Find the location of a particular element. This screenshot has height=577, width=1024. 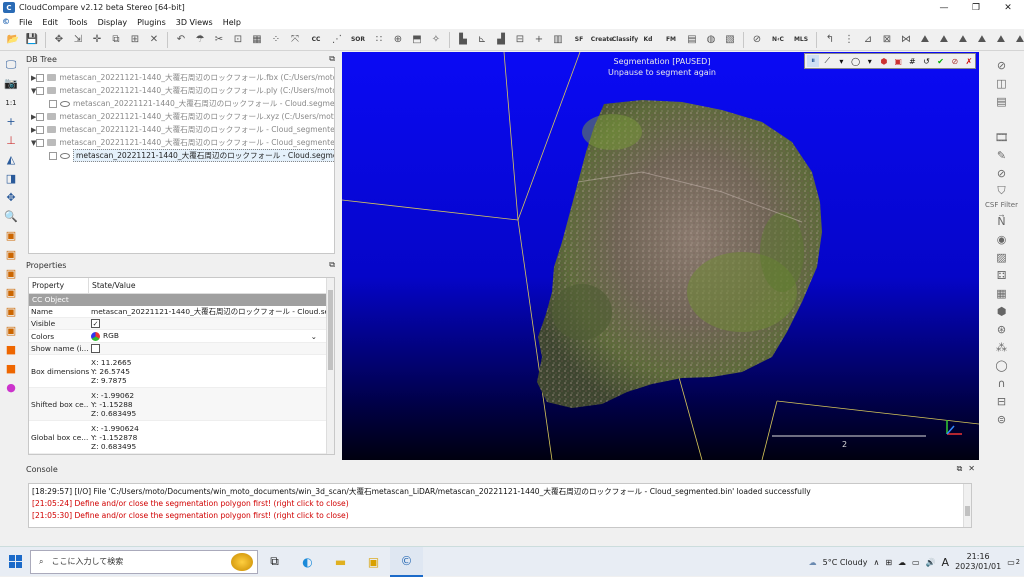

segment-in-icon: ⬢ is located at coordinates (884, 61).